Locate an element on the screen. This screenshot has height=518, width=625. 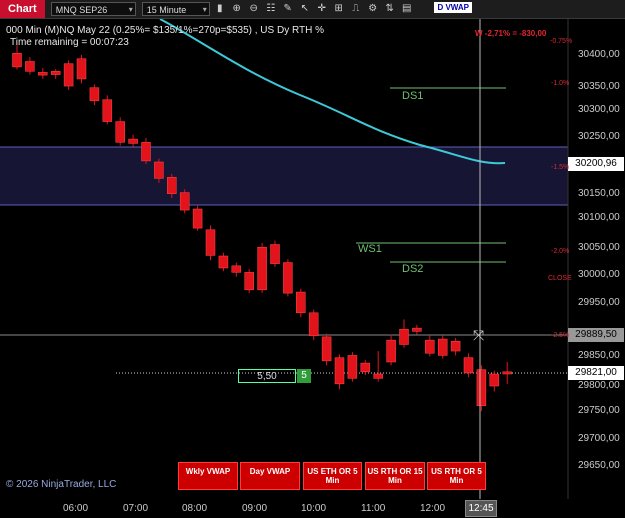
x-tick: 09:00 is located at coordinates (255, 508).